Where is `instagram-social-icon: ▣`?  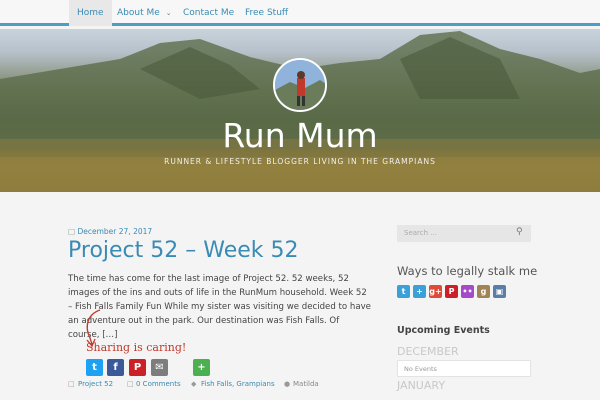 instagram-social-icon: ▣ is located at coordinates (499, 291).